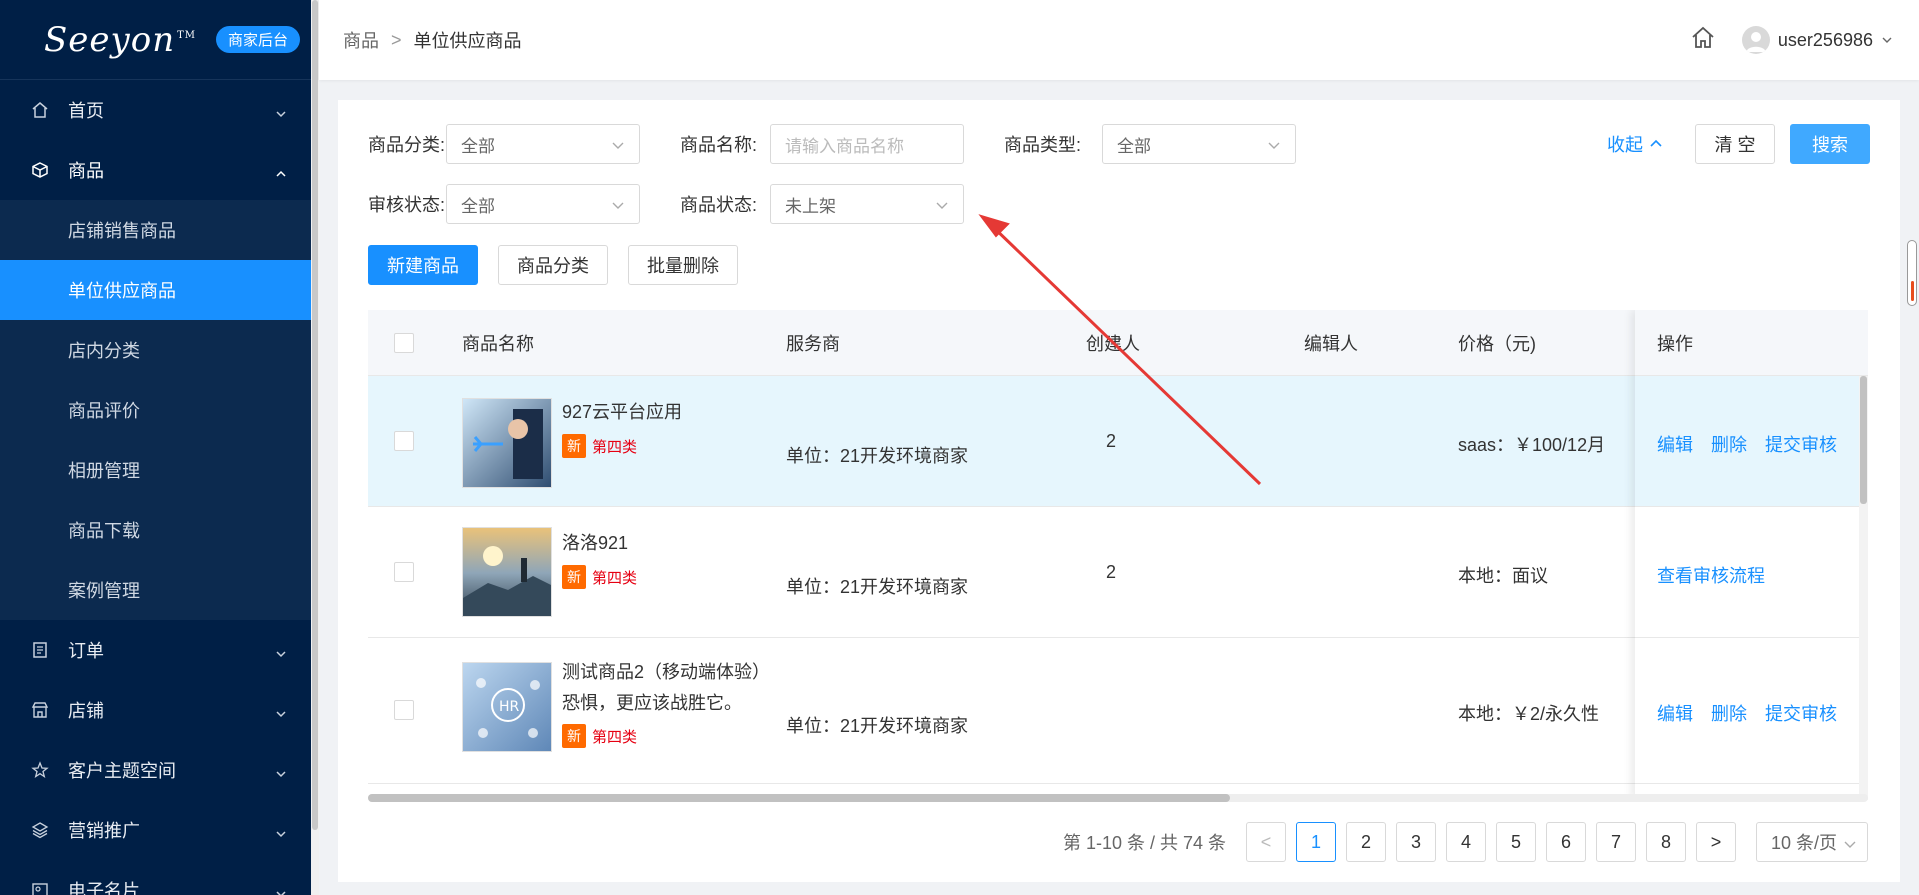 Image resolution: width=1919 pixels, height=895 pixels. I want to click on nav-item-orders: 订单, so click(155, 650).